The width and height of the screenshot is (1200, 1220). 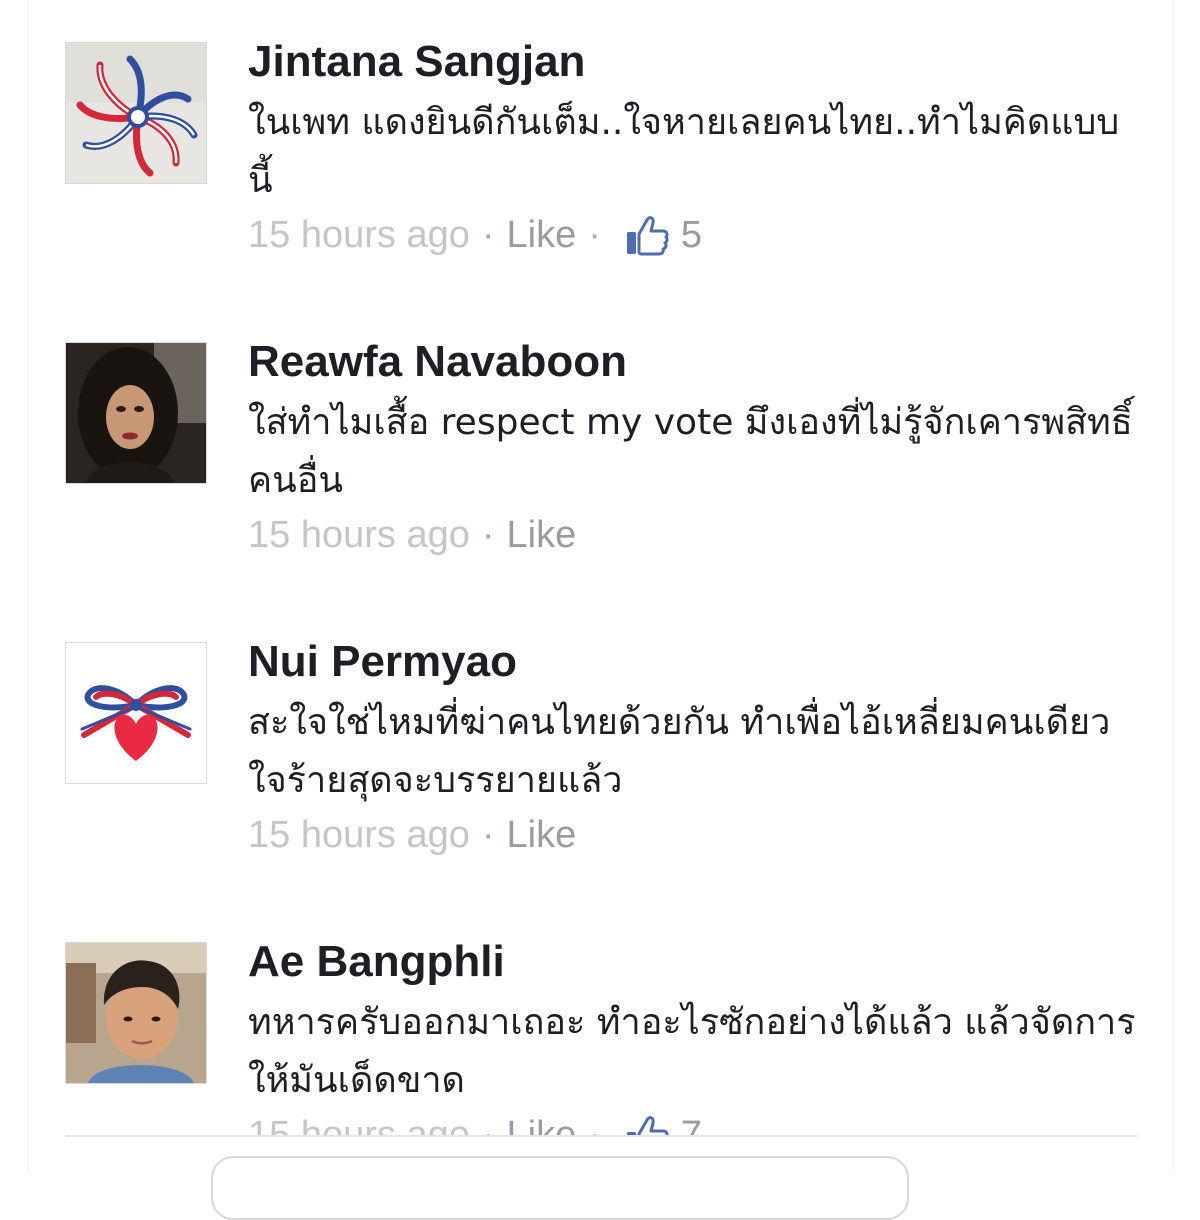 I want to click on divider, so click(x=601, y=1136).